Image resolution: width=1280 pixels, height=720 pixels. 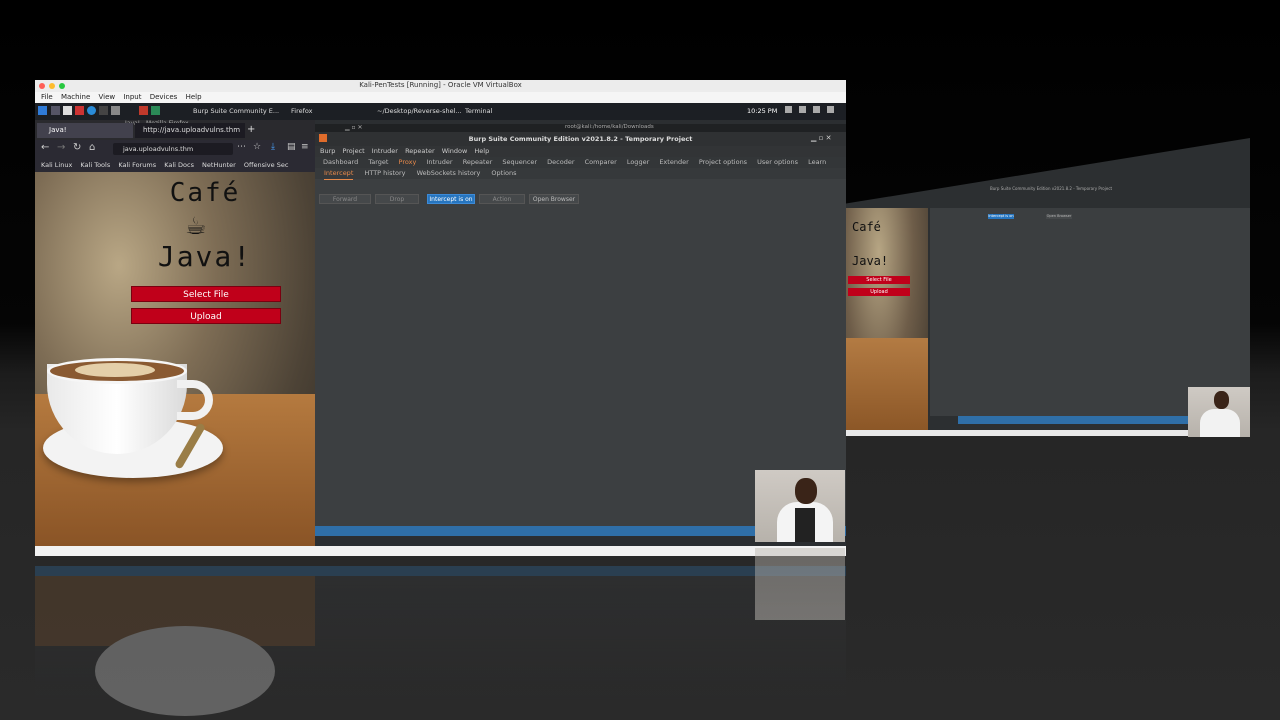 I want to click on latte-art, so click(x=115, y=370).